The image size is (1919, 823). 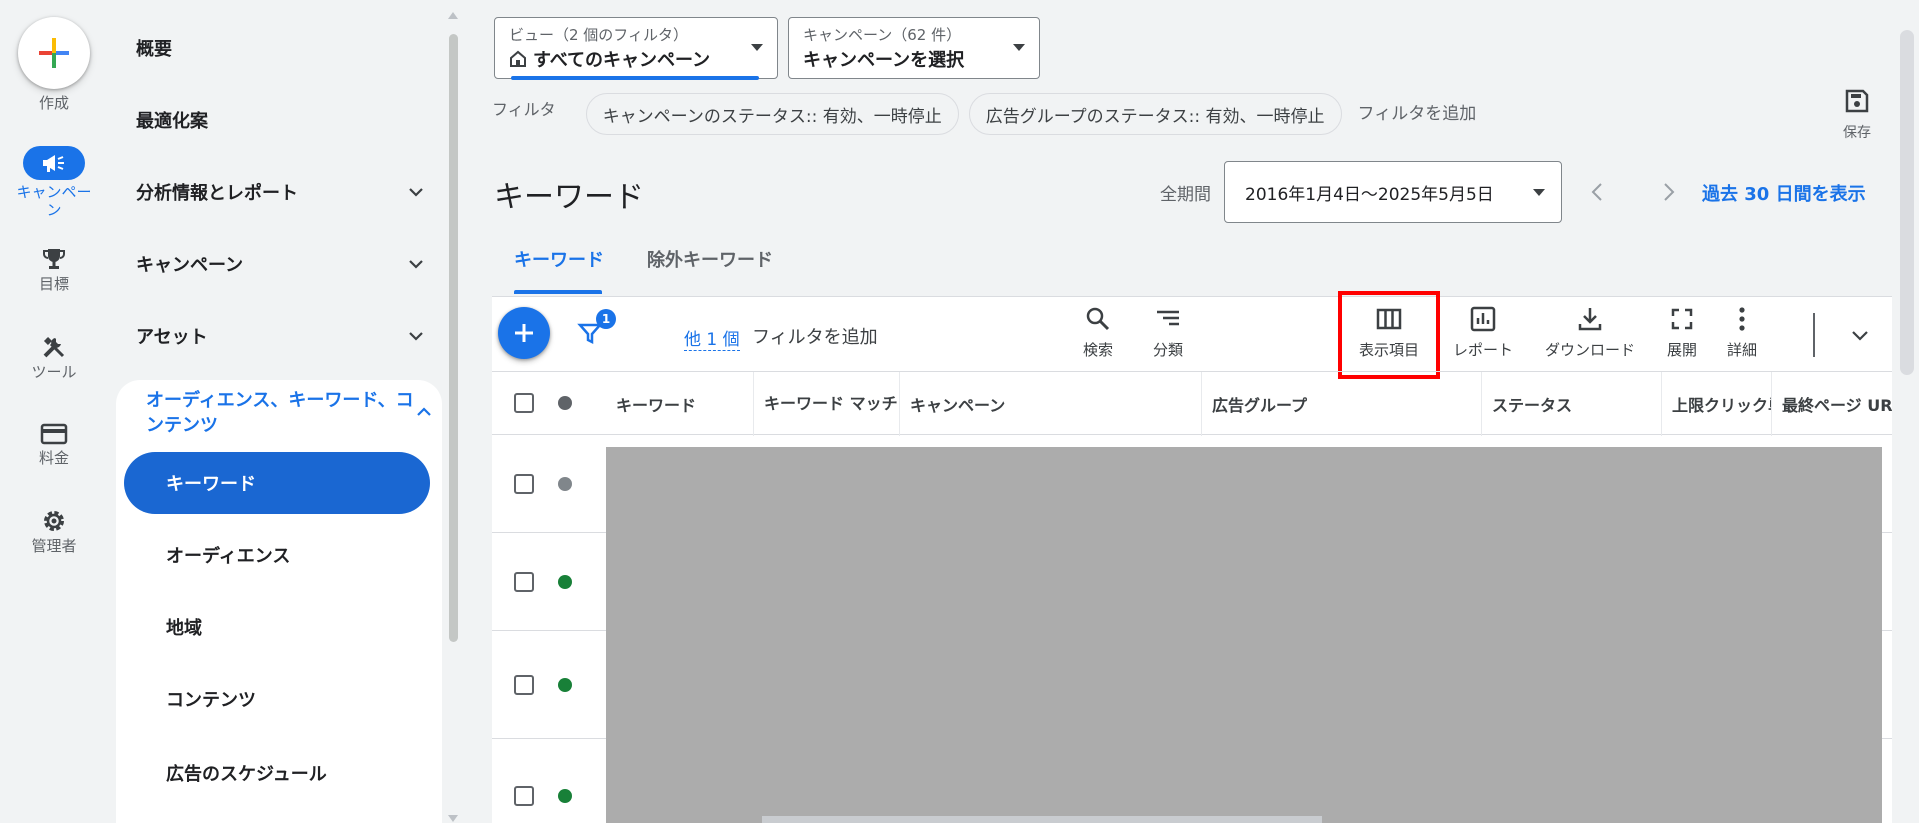 What do you see at coordinates (1590, 319) in the screenshot?
I see `download-icon` at bounding box center [1590, 319].